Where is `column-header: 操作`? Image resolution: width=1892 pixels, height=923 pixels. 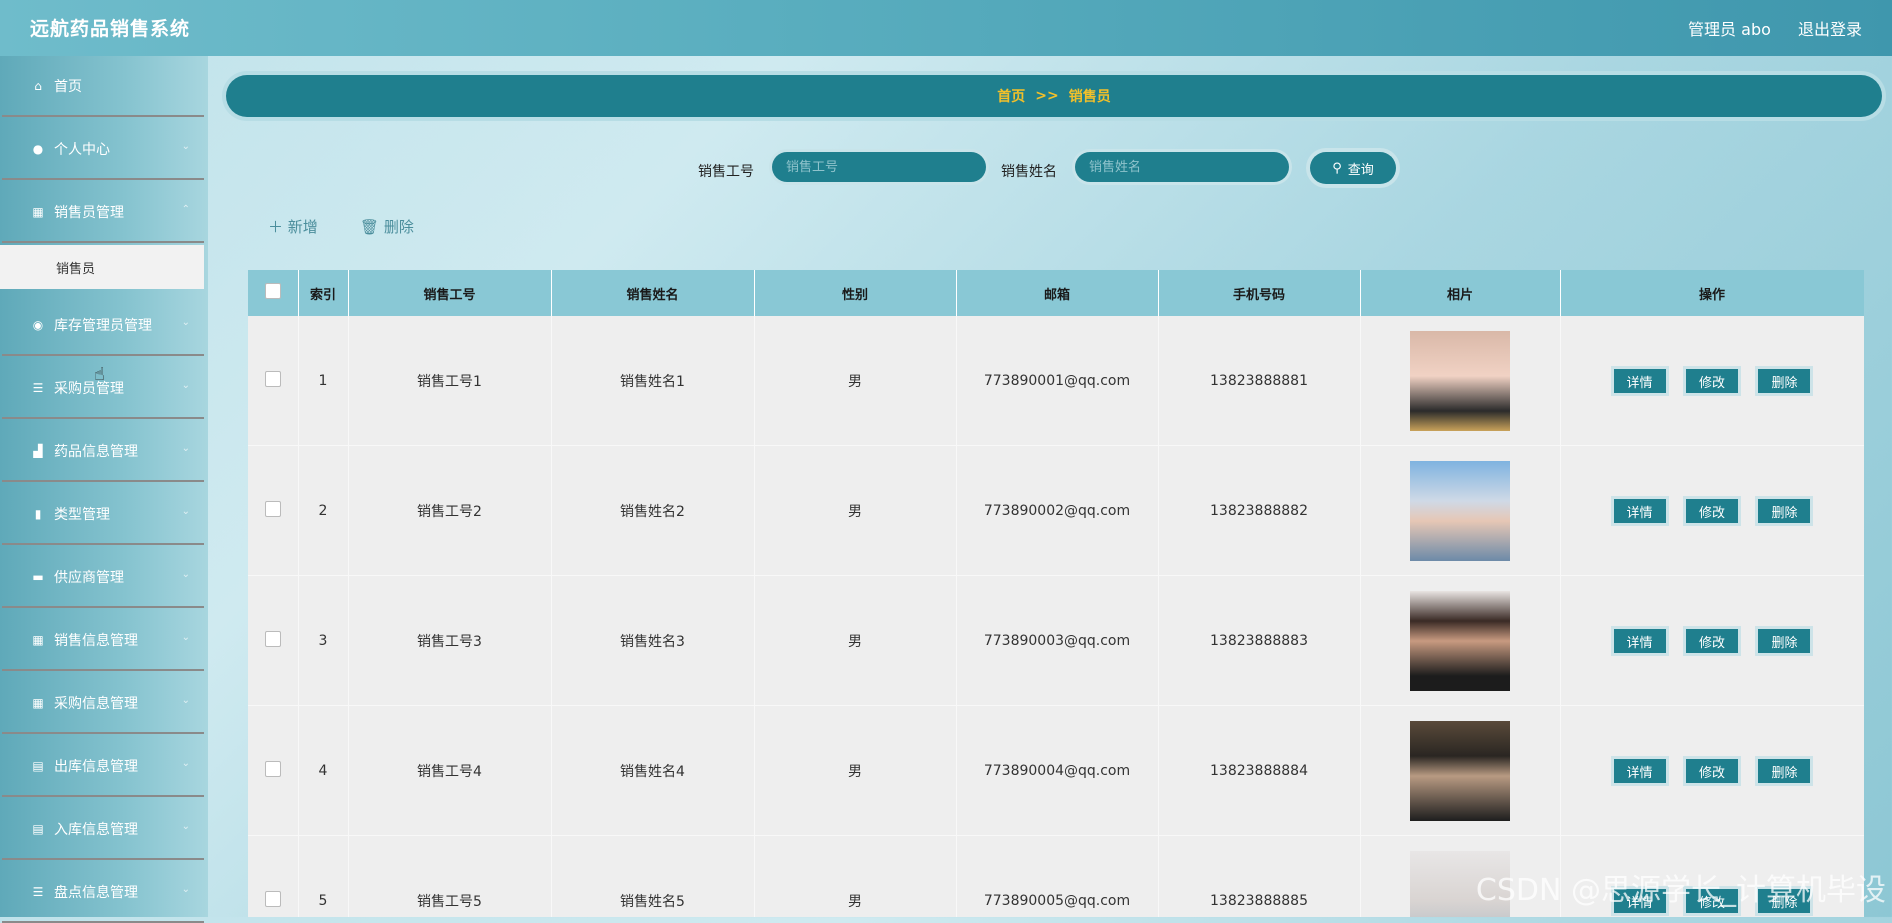 column-header: 操作 is located at coordinates (1712, 293).